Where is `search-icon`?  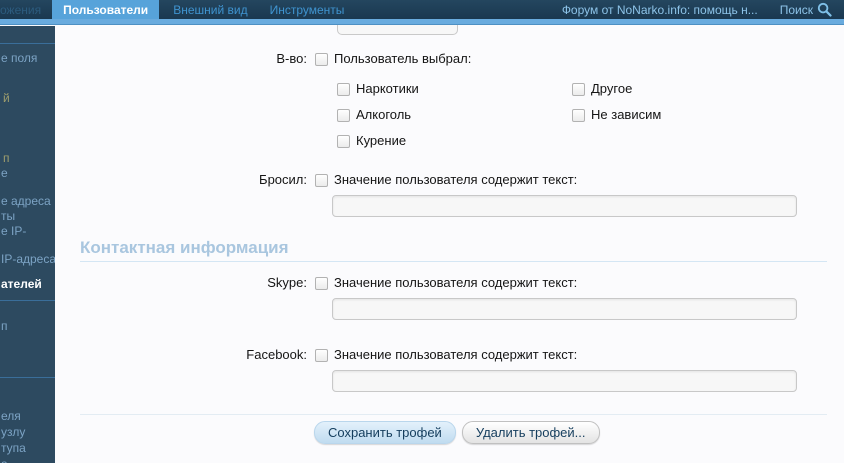
search-icon is located at coordinates (824, 9).